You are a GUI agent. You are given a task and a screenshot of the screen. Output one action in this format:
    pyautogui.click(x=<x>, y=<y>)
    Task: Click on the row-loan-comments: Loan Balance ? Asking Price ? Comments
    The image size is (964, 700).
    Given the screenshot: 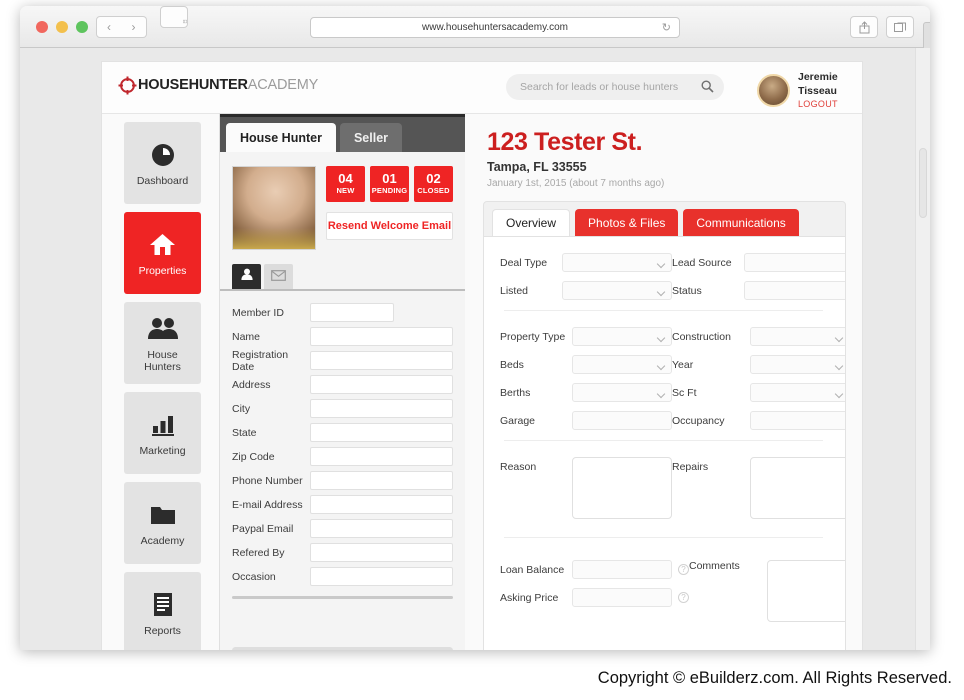 What is the action you would take?
    pyautogui.click(x=672, y=591)
    